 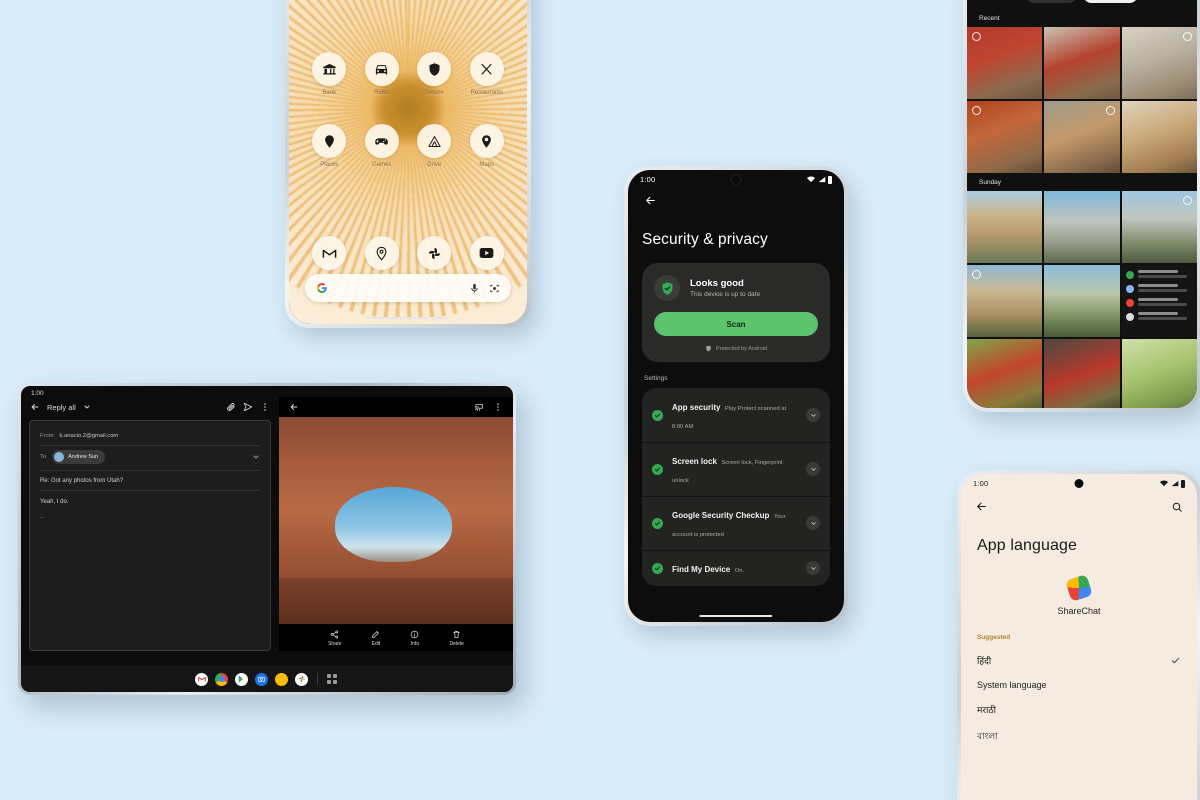 What do you see at coordinates (494, 288) in the screenshot?
I see `google-lens-icon` at bounding box center [494, 288].